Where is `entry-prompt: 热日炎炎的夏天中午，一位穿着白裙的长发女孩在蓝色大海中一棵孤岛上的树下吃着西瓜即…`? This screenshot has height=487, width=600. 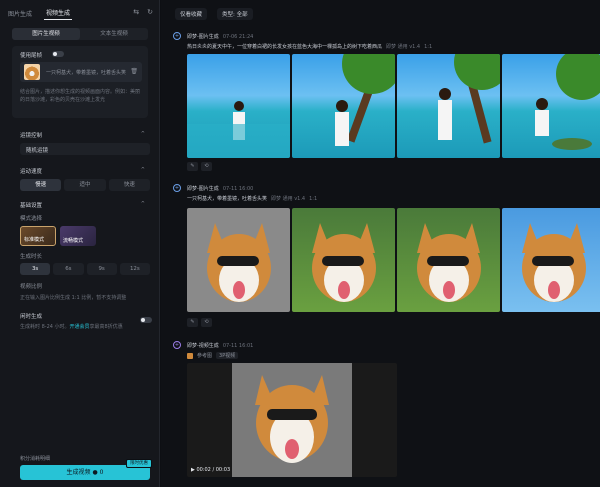 entry-prompt: 热日炎炎的夏天中午，一位穿着白裙的长发女孩在蓝色大海中一棵孤岛上的树下吃着西瓜即… is located at coordinates (309, 46).